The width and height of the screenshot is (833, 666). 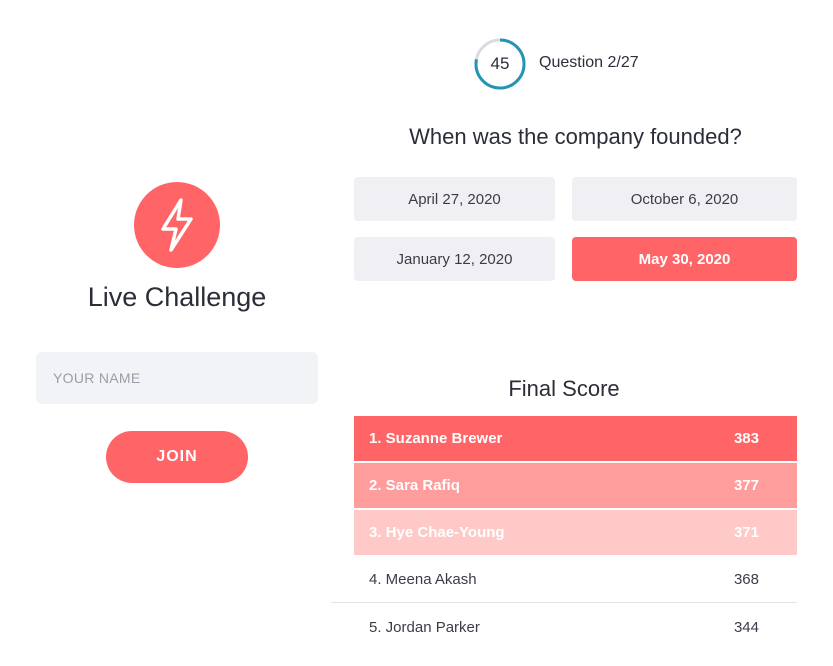 I want to click on app-logo, so click(x=177, y=225).